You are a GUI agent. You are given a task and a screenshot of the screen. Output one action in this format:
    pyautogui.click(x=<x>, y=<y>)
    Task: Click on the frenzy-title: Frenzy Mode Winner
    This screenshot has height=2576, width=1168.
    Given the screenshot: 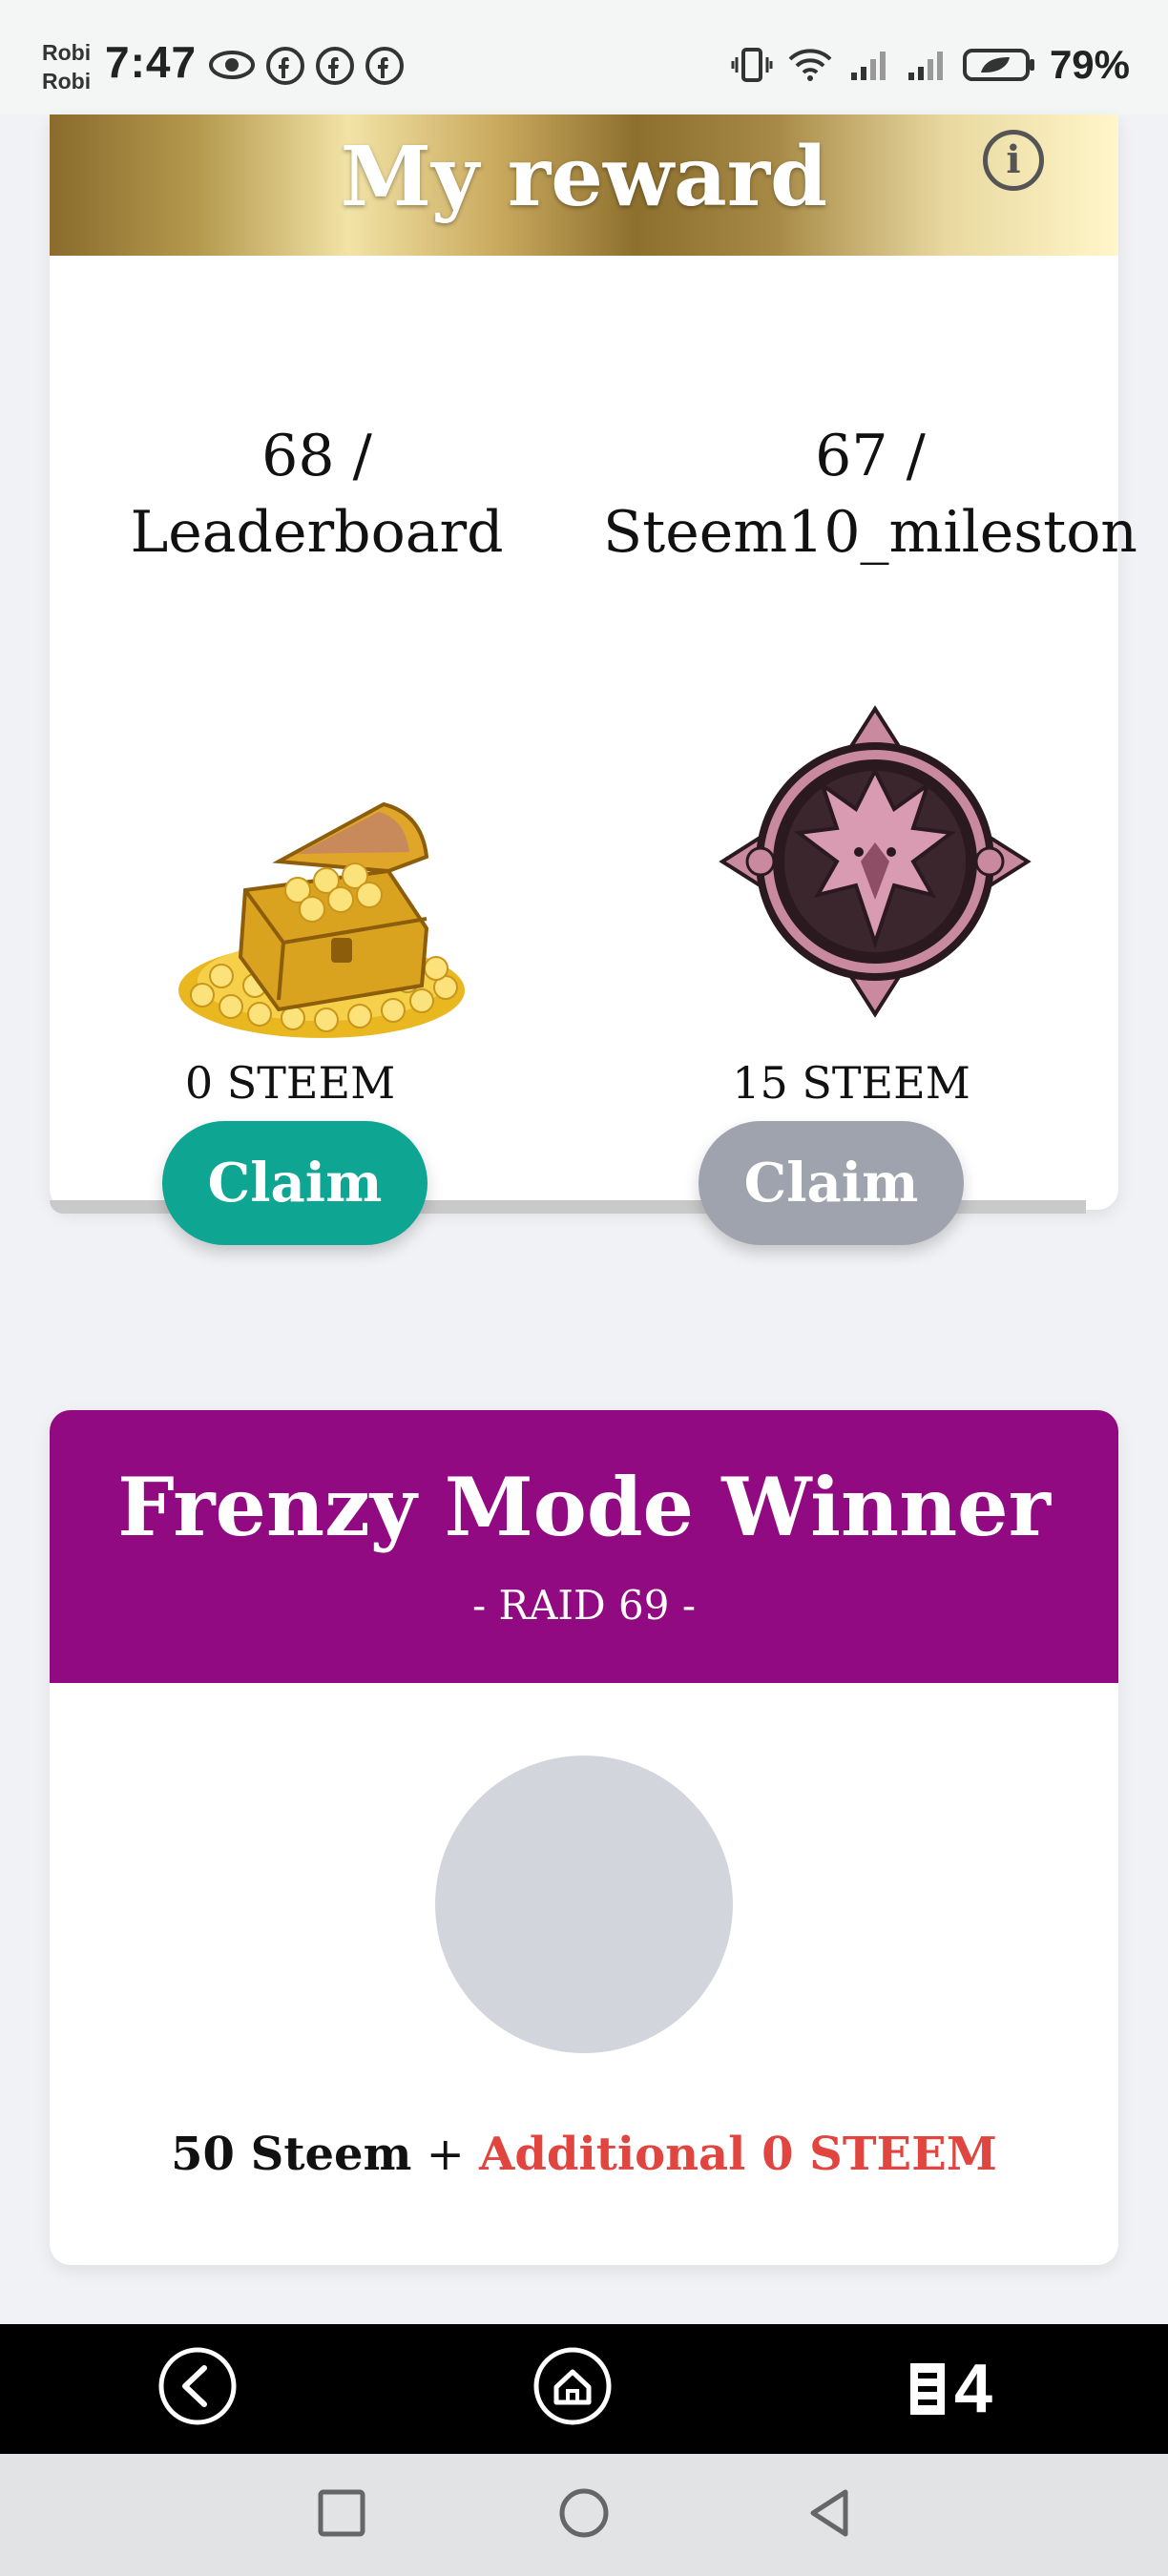 What is the action you would take?
    pyautogui.click(x=584, y=1507)
    